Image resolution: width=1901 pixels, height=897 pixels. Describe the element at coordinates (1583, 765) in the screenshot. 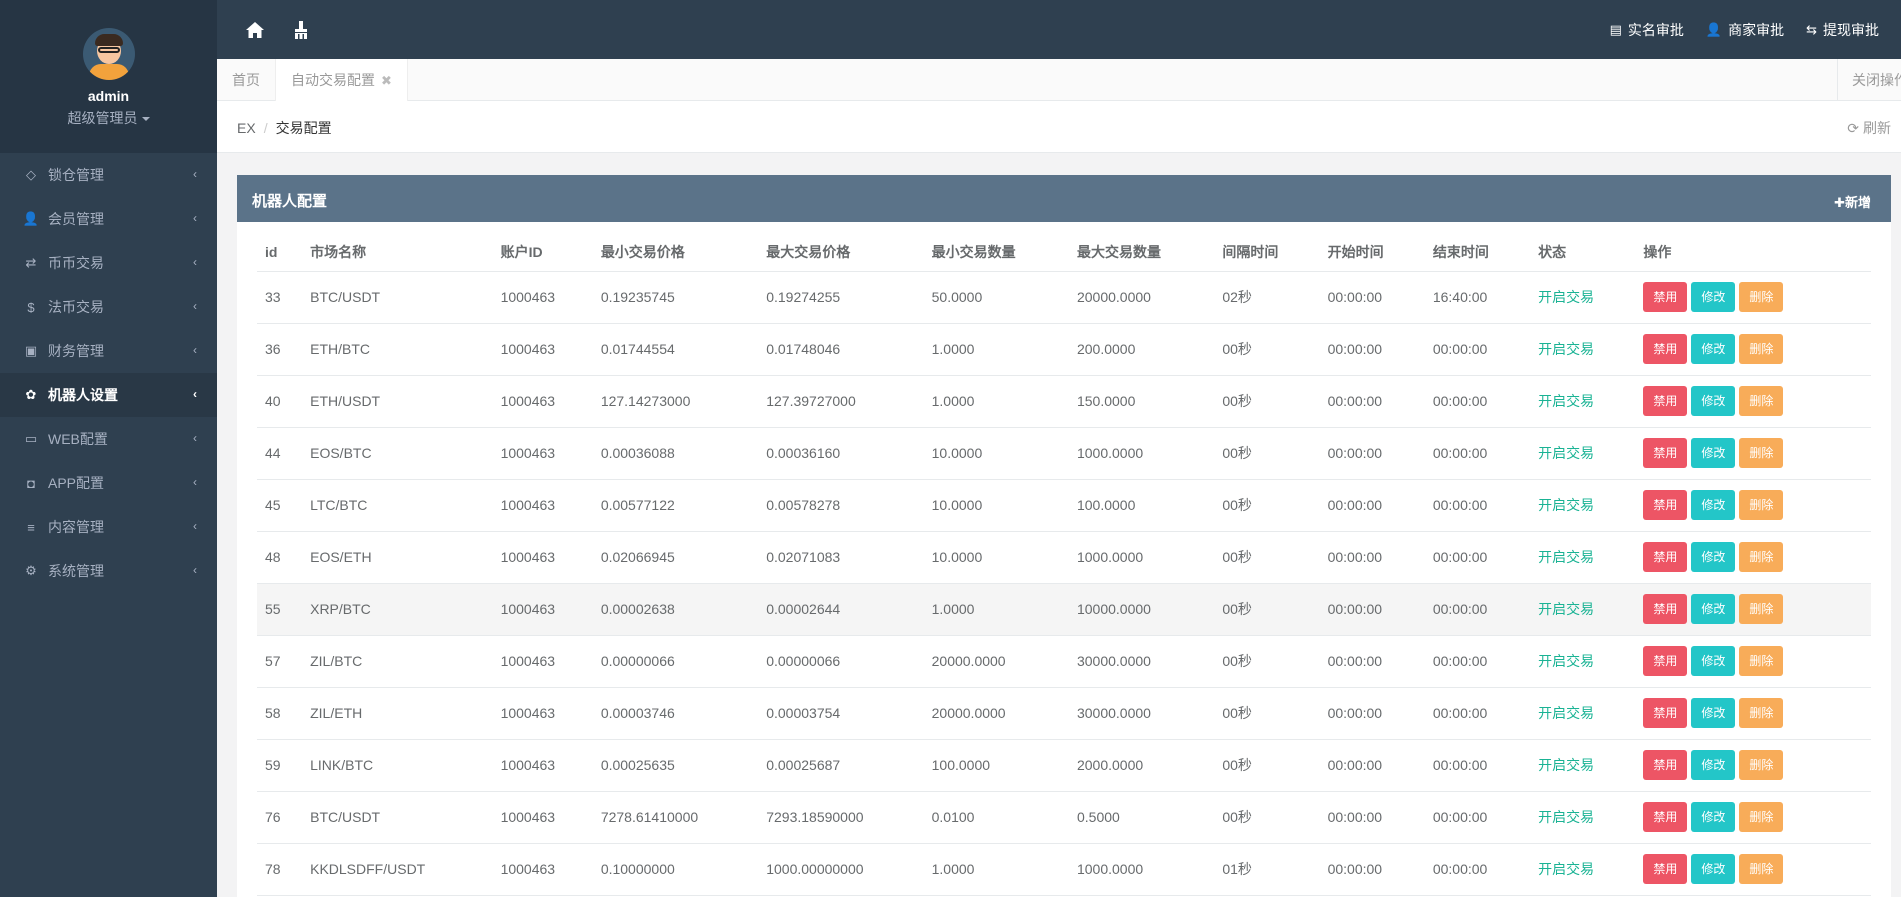

I see `status-cell: 开启交易` at that location.